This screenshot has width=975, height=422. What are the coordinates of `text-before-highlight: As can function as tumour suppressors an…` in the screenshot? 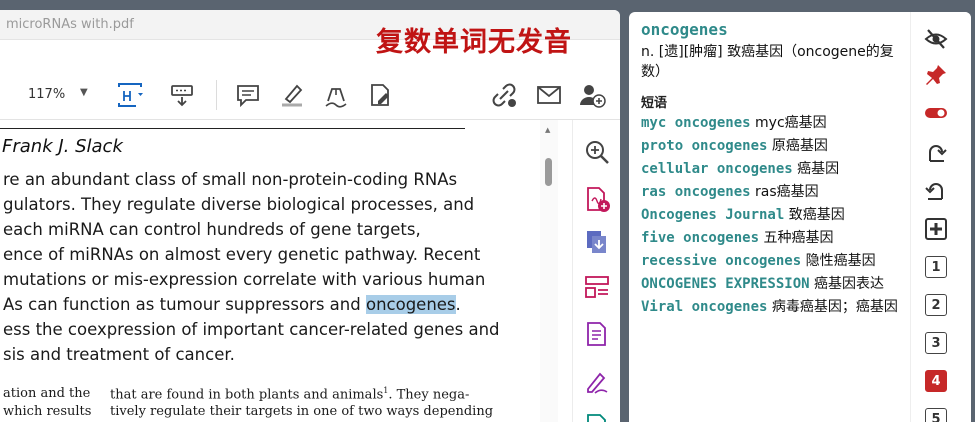 It's located at (184, 304).